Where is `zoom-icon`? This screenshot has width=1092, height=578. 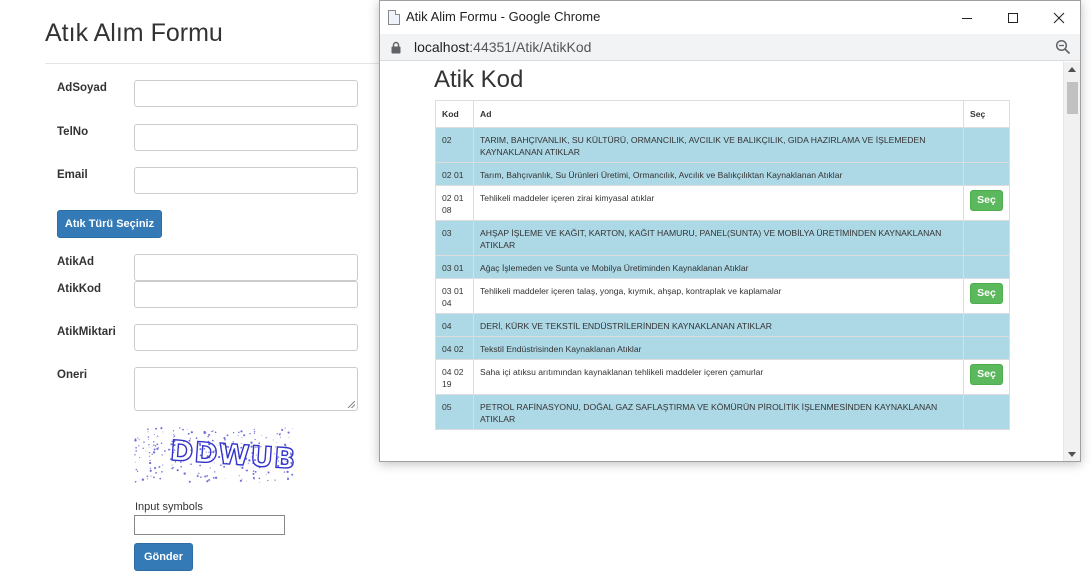
zoom-icon is located at coordinates (1063, 47).